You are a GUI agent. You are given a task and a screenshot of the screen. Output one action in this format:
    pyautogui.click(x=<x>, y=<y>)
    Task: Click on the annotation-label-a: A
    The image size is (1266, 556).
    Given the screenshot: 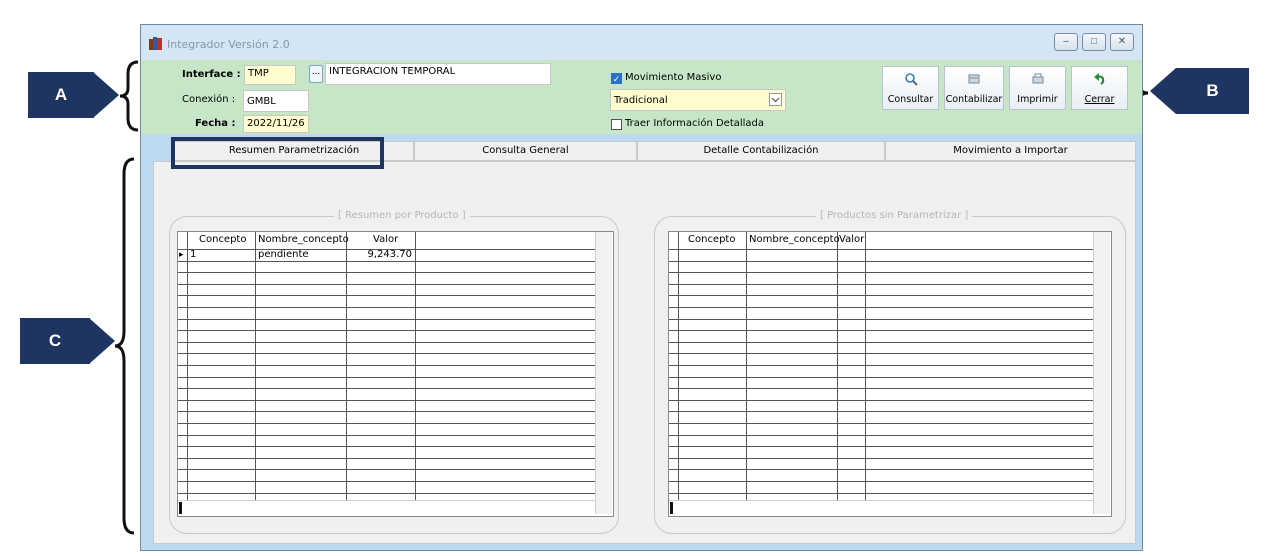 What is the action you would take?
    pyautogui.click(x=61, y=95)
    